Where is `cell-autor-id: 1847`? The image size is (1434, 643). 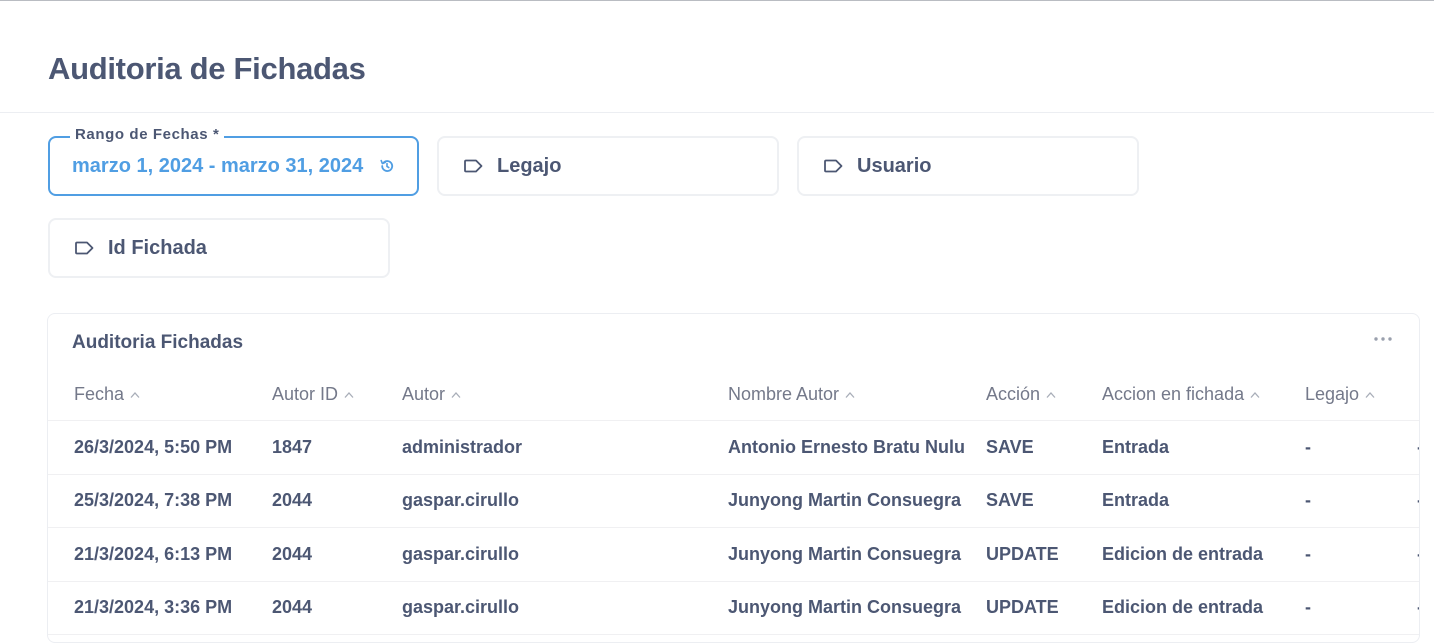 cell-autor-id: 1847 is located at coordinates (292, 447).